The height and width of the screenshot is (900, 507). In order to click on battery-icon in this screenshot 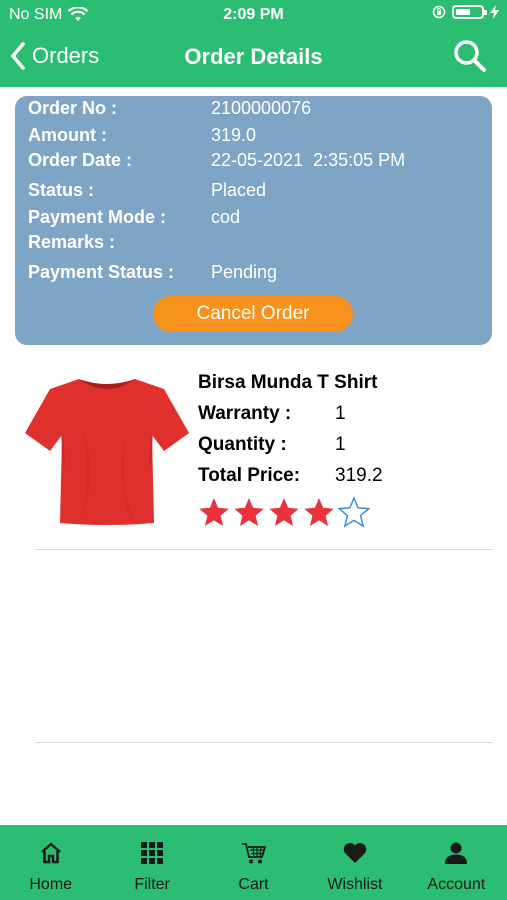, I will do `click(469, 12)`.